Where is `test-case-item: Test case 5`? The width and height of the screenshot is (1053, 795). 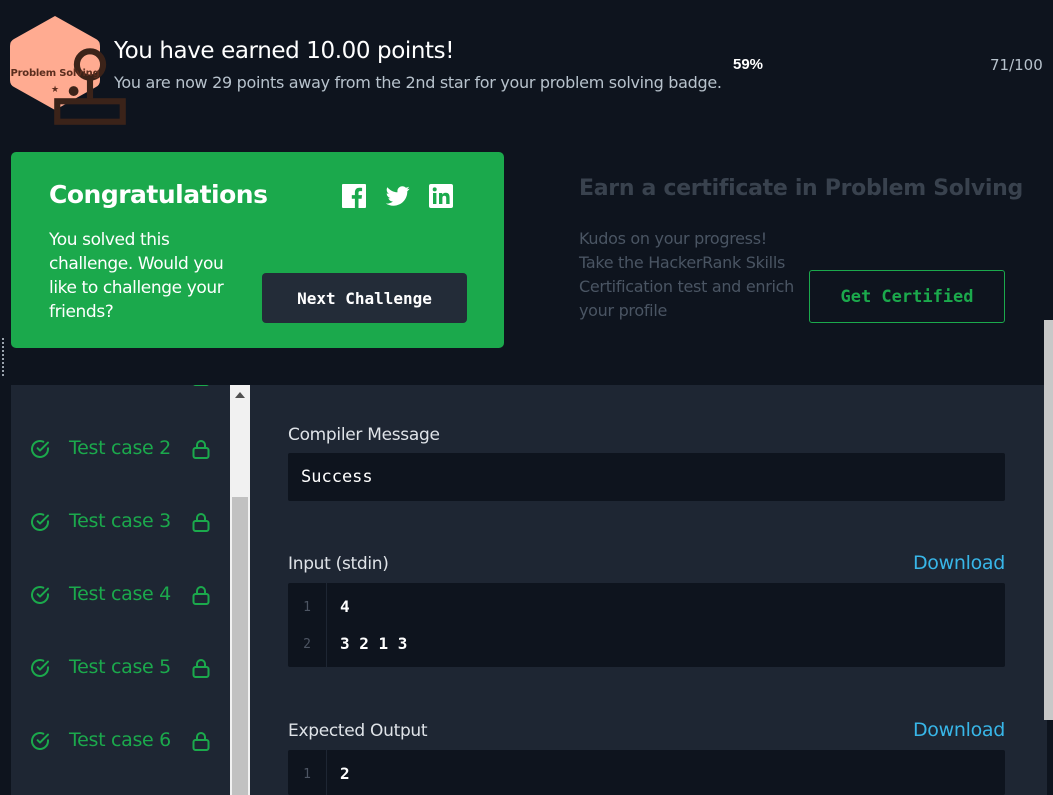 test-case-item: Test case 5 is located at coordinates (120, 668).